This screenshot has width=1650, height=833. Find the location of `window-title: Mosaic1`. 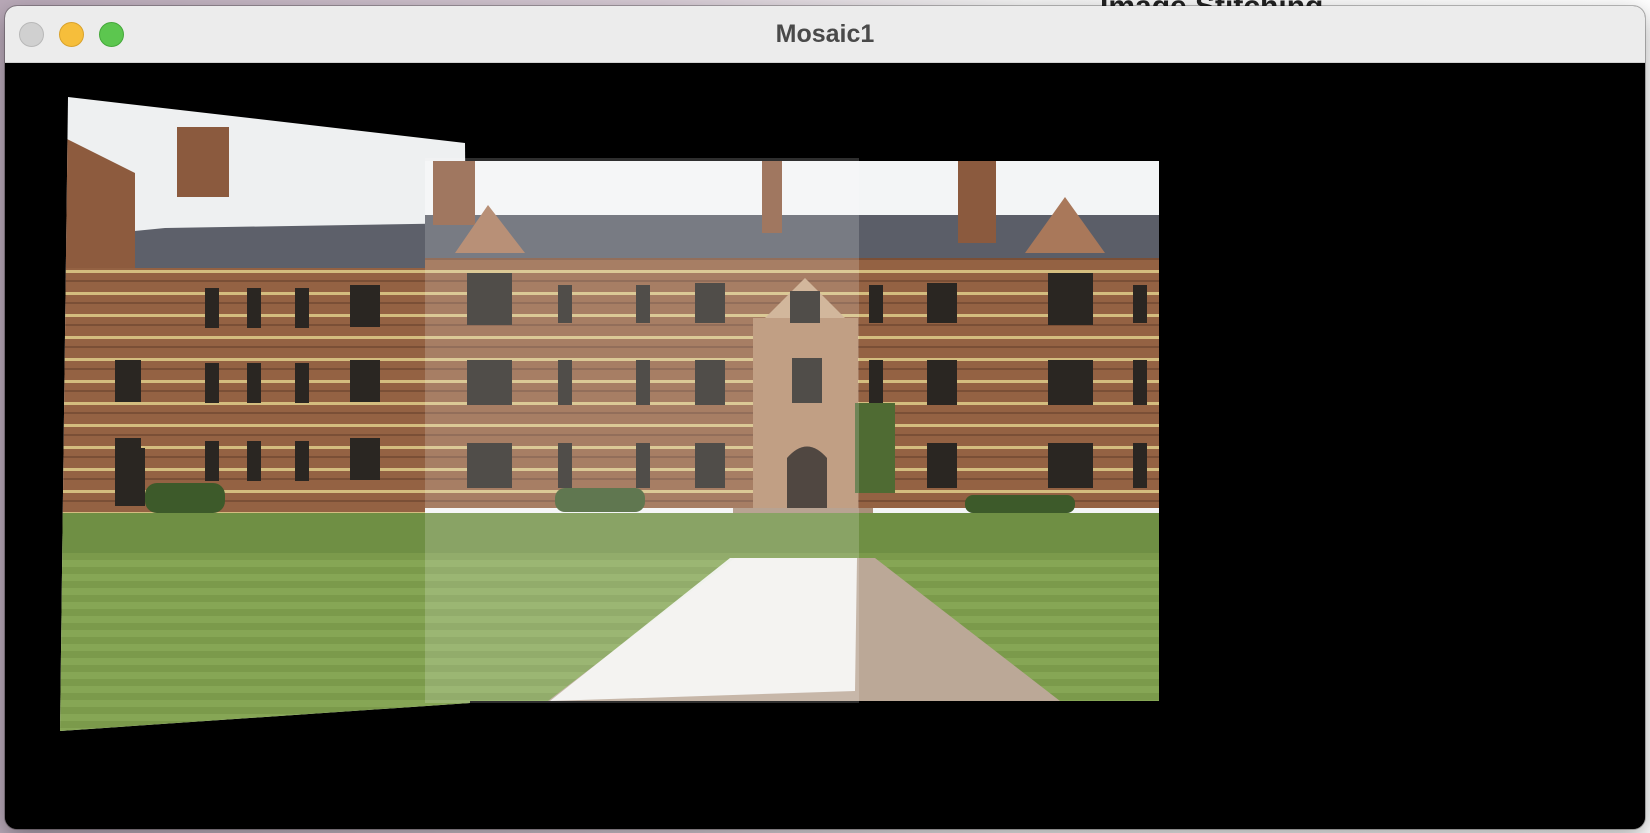

window-title: Mosaic1 is located at coordinates (825, 34).